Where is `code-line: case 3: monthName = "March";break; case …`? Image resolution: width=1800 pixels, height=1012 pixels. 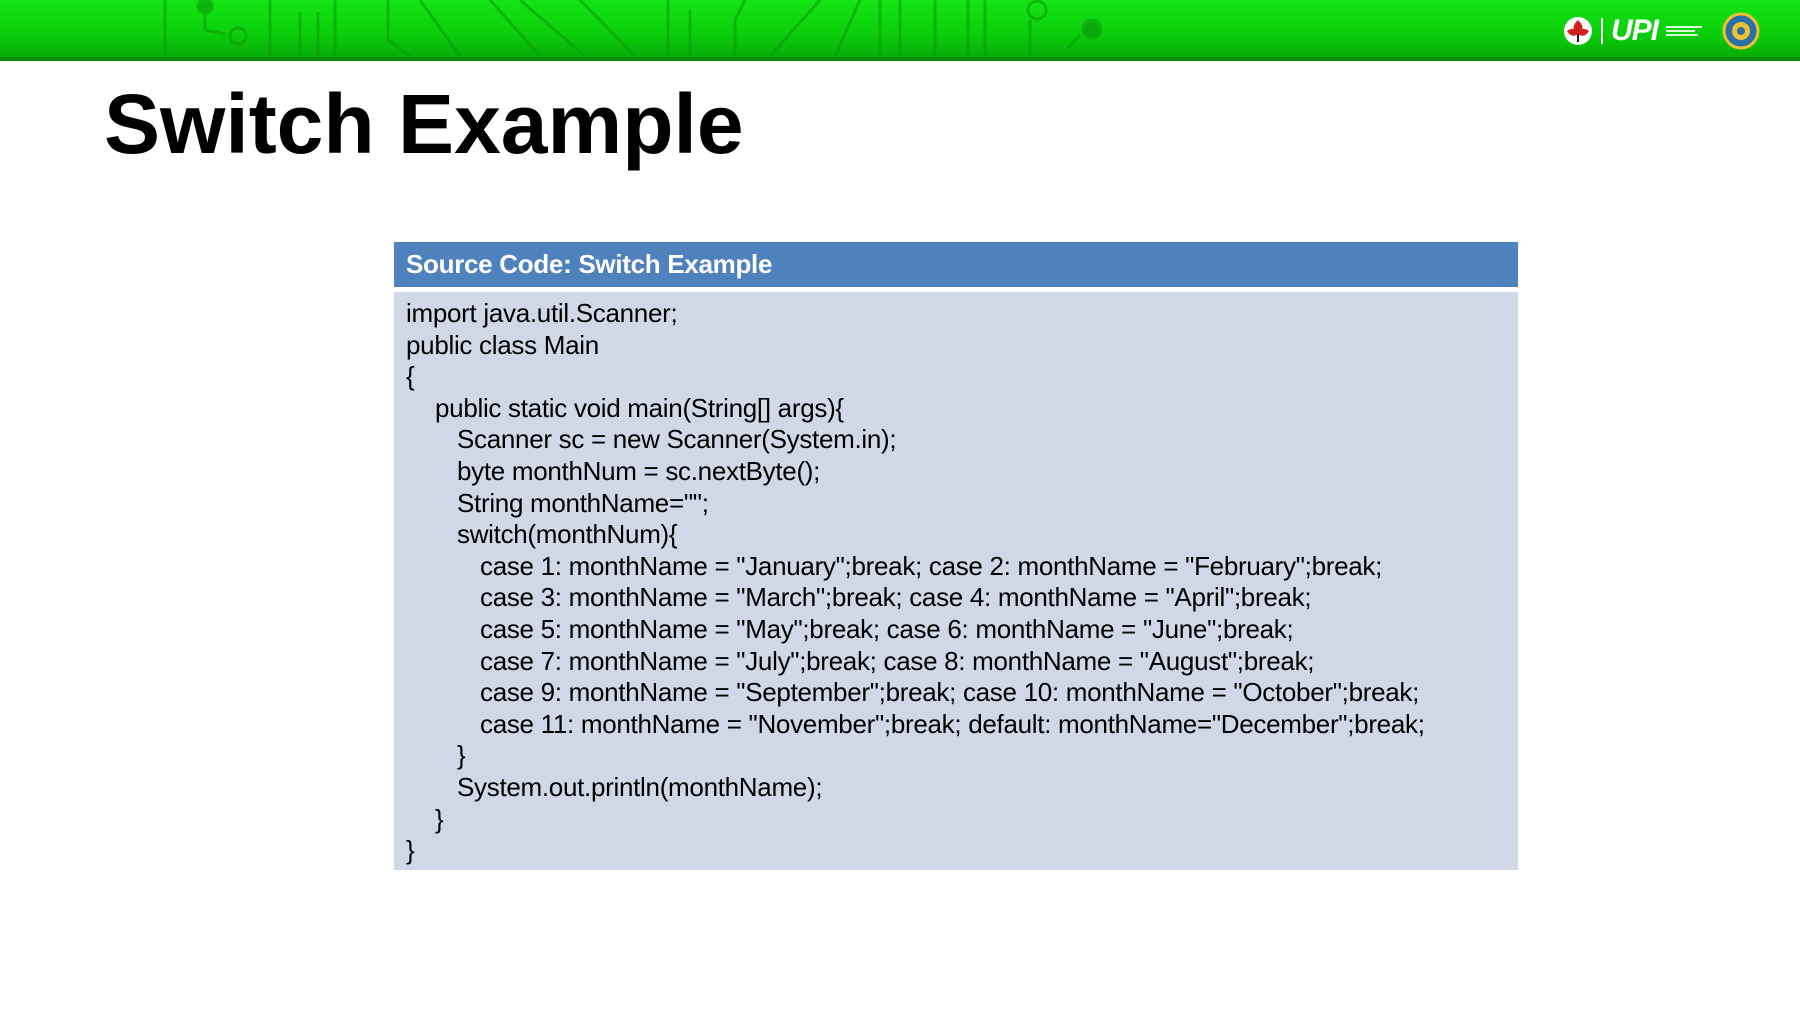
code-line: case 3: monthName = "March";break; case … is located at coordinates (896, 597).